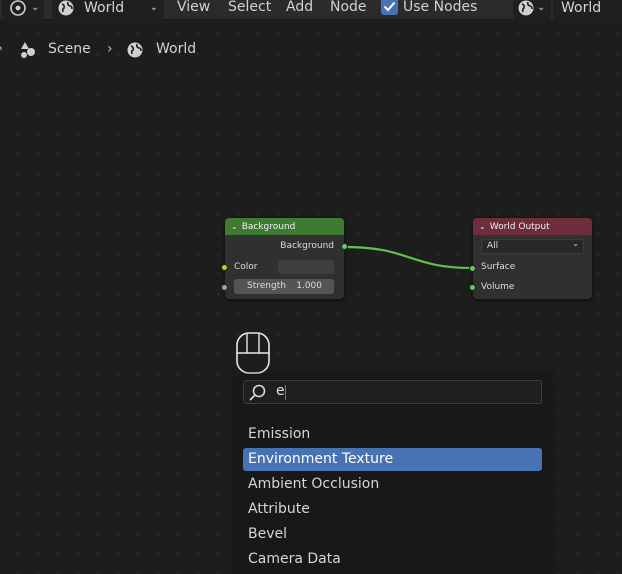  Describe the element at coordinates (575, 243) in the screenshot. I see `chevron-down-icon: ⌄` at that location.